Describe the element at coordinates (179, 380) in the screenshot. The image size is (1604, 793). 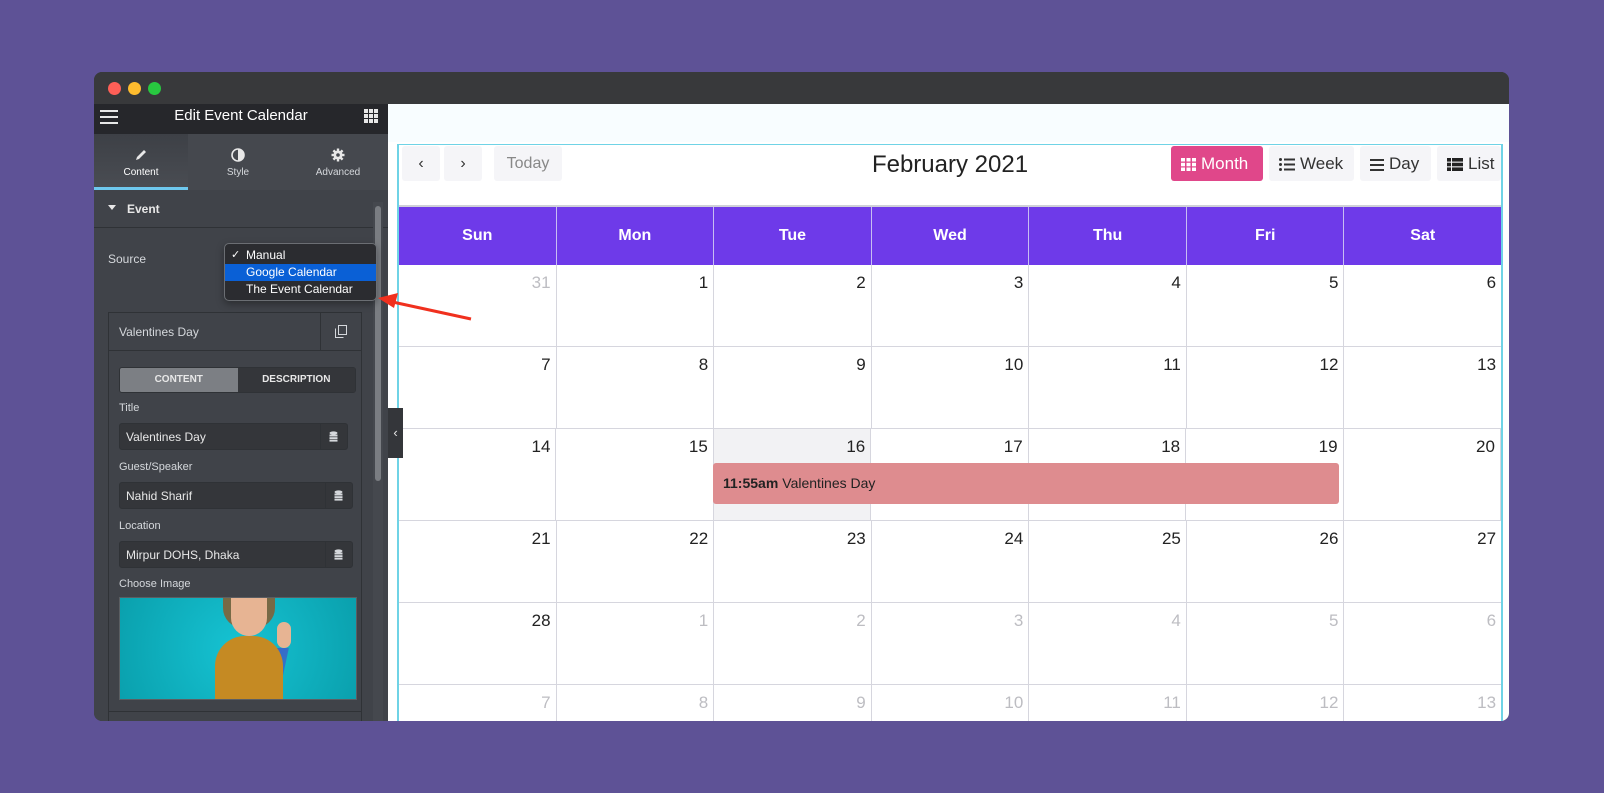
I see `segment-content: CONTENT` at that location.